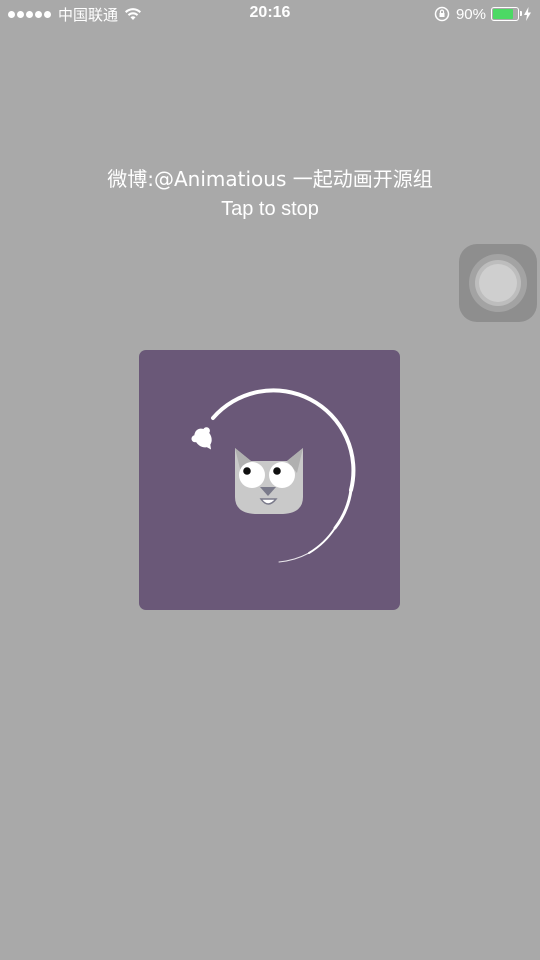  I want to click on assistive-touch-button, so click(498, 283).